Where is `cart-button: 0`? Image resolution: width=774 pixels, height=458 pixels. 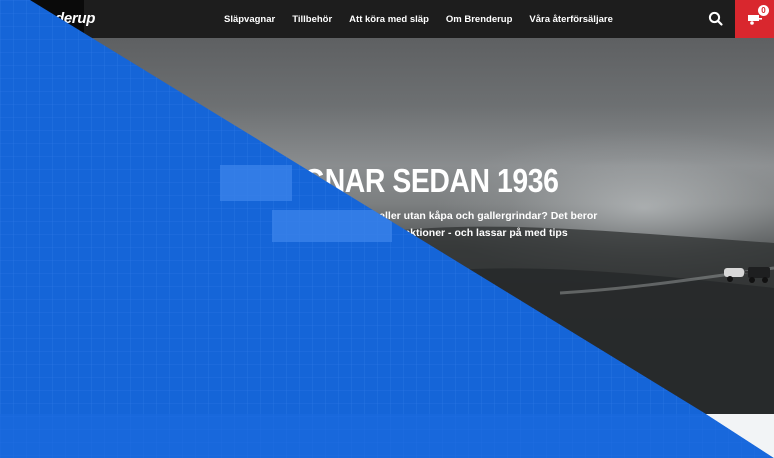
cart-button: 0 is located at coordinates (754, 19).